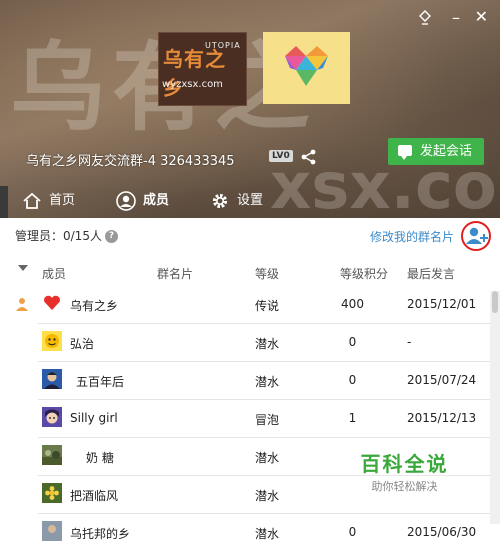 The width and height of the screenshot is (500, 552). Describe the element at coordinates (245, 533) in the screenshot. I see `member-row: 乌托邦的乡 潜水 0 2015/06/30` at that location.